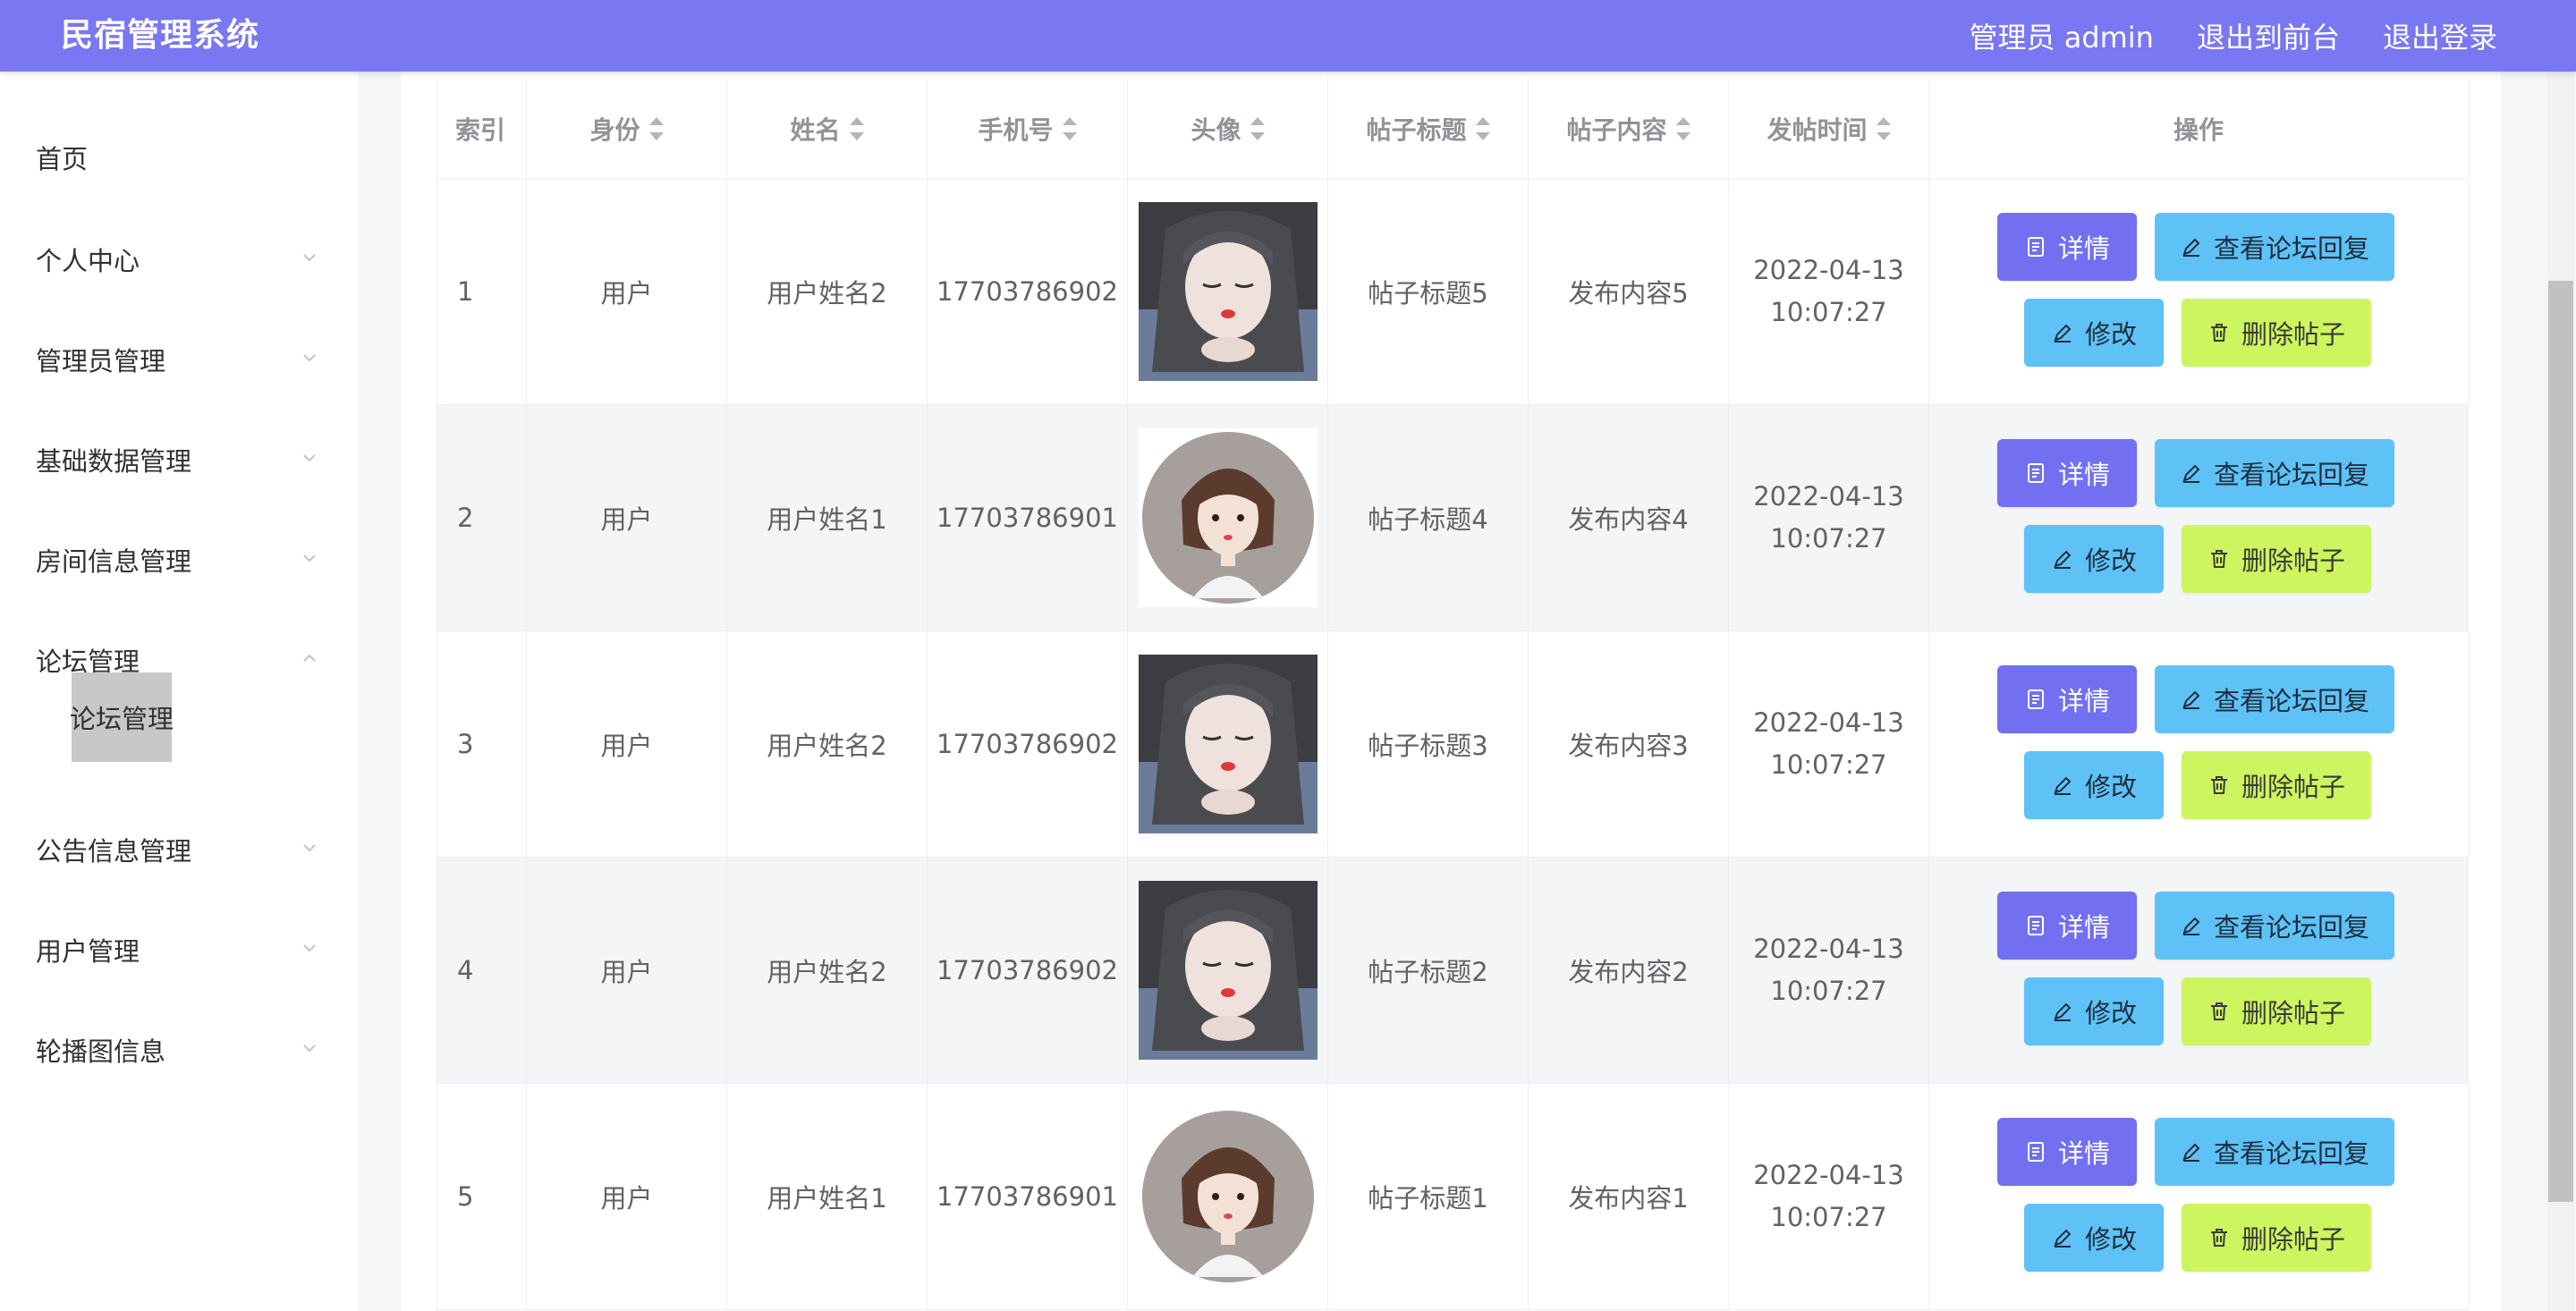 The image size is (2576, 1311). What do you see at coordinates (179, 950) in the screenshot?
I see `sidebar-item-user-management: 用户管理` at bounding box center [179, 950].